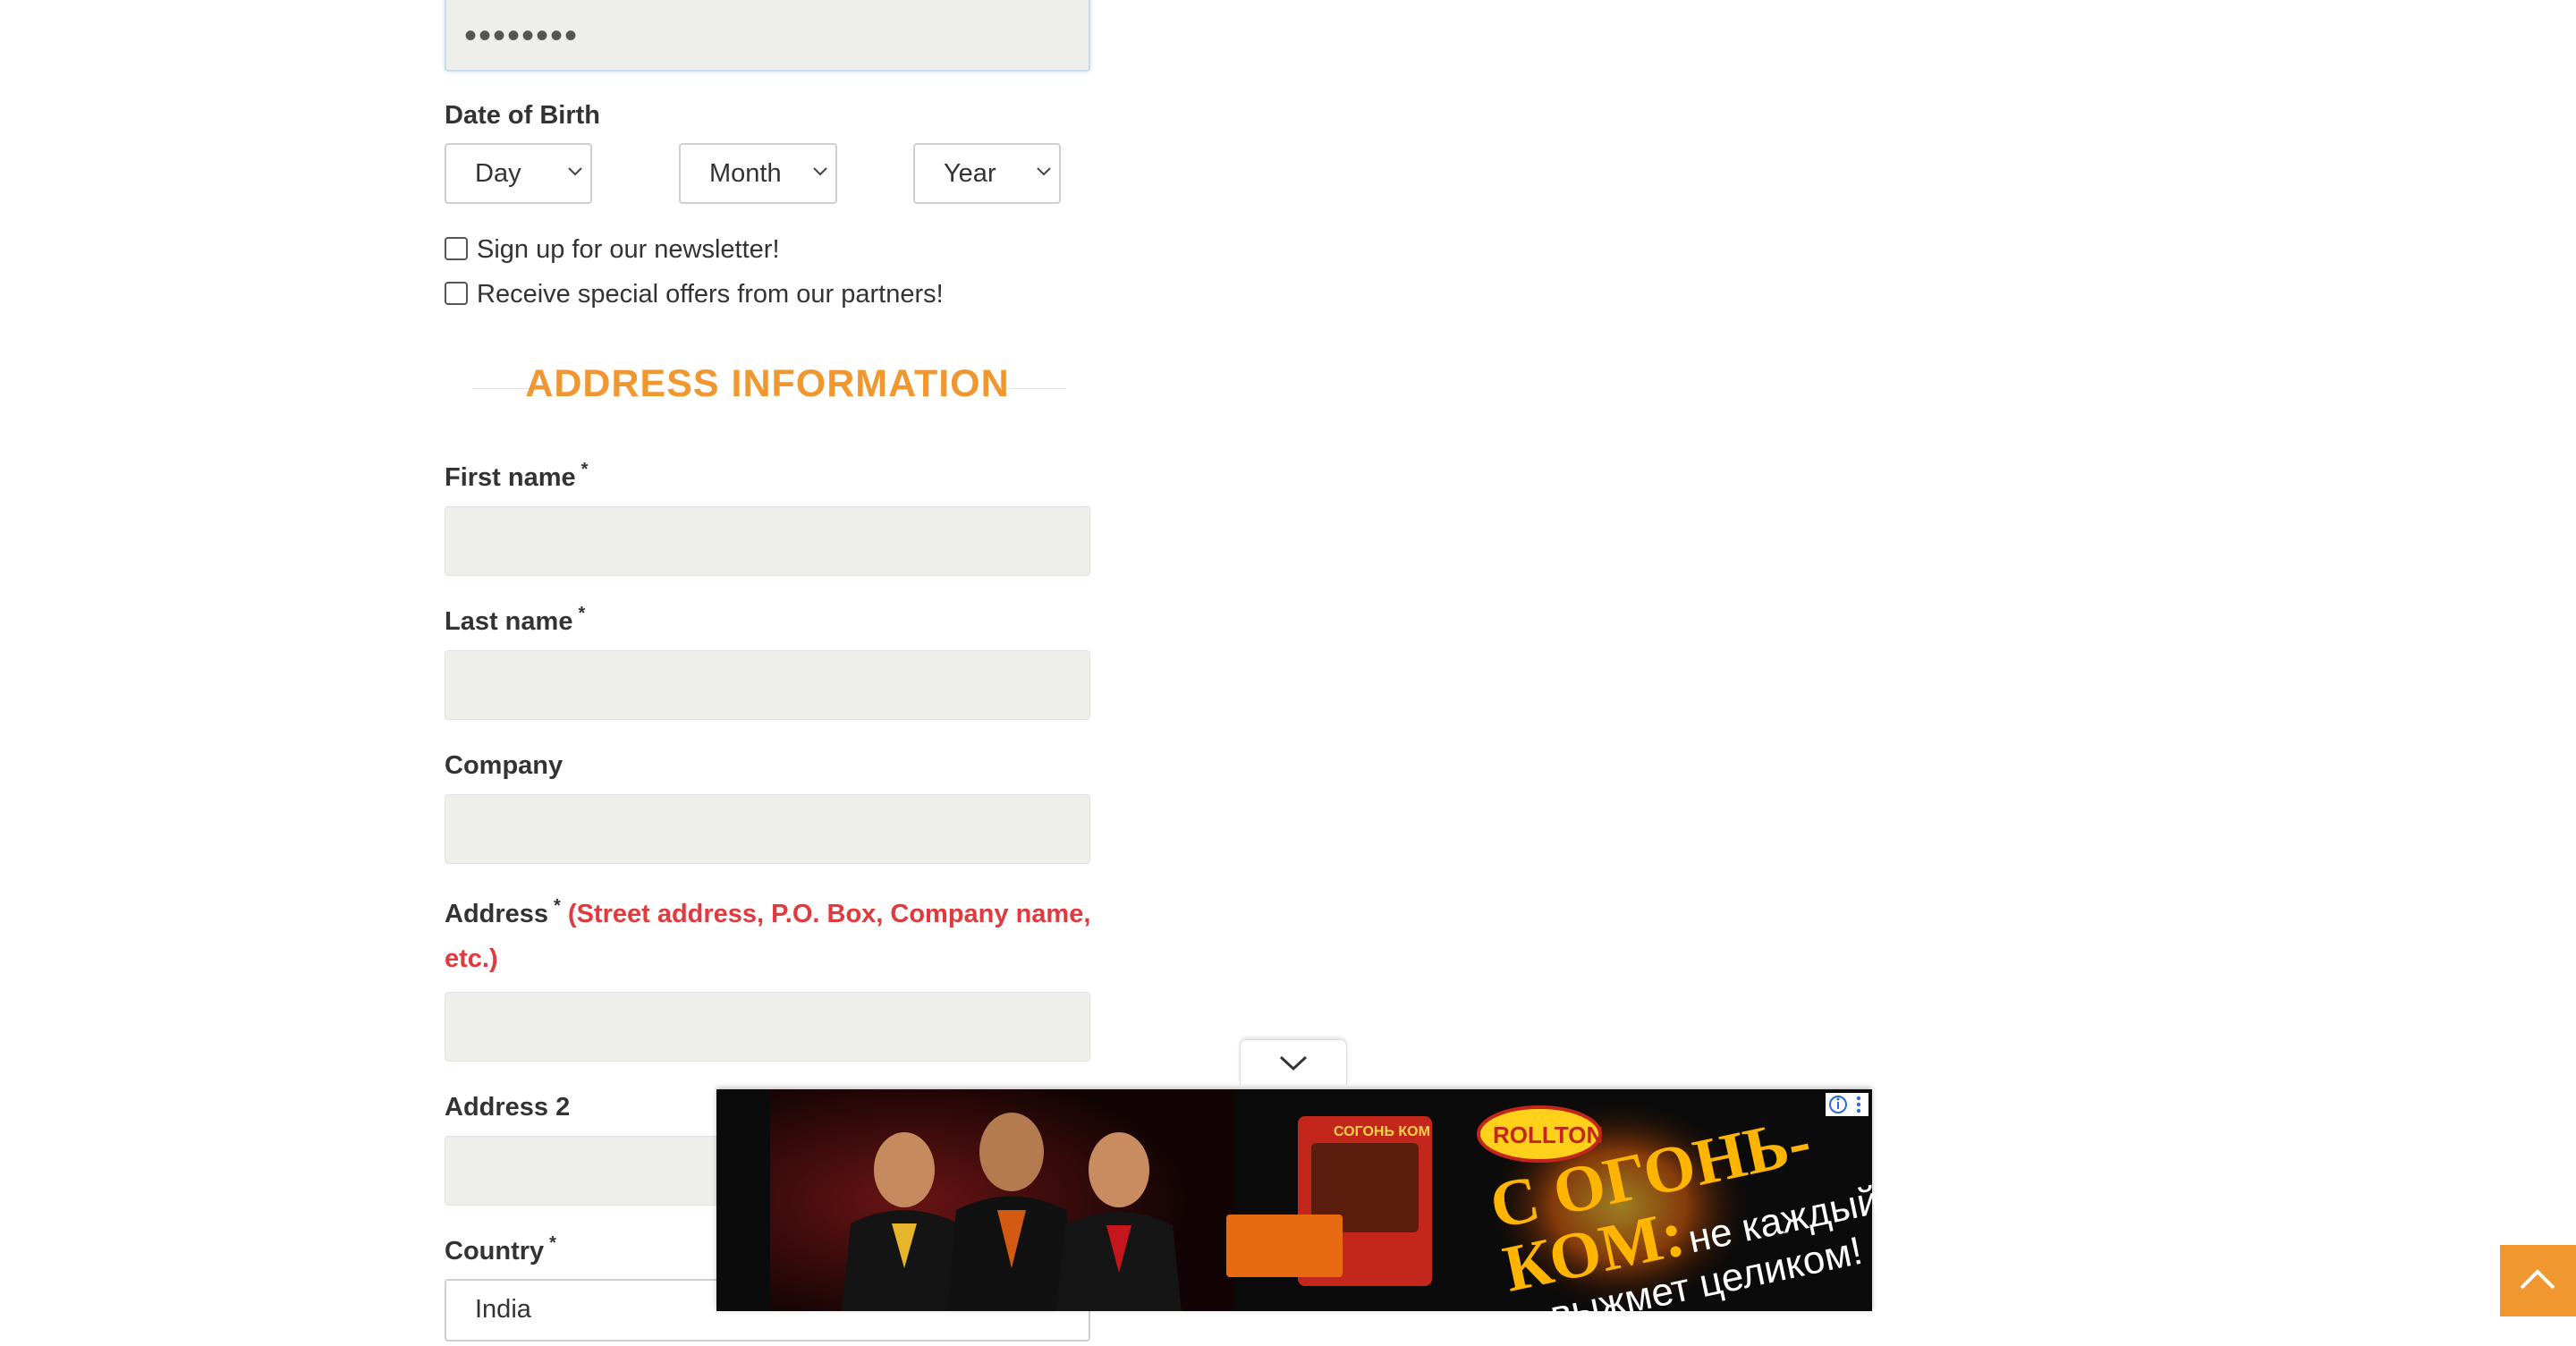 This screenshot has height=1346, width=2576. Describe the element at coordinates (767, 541) in the screenshot. I see `first-name-input` at that location.